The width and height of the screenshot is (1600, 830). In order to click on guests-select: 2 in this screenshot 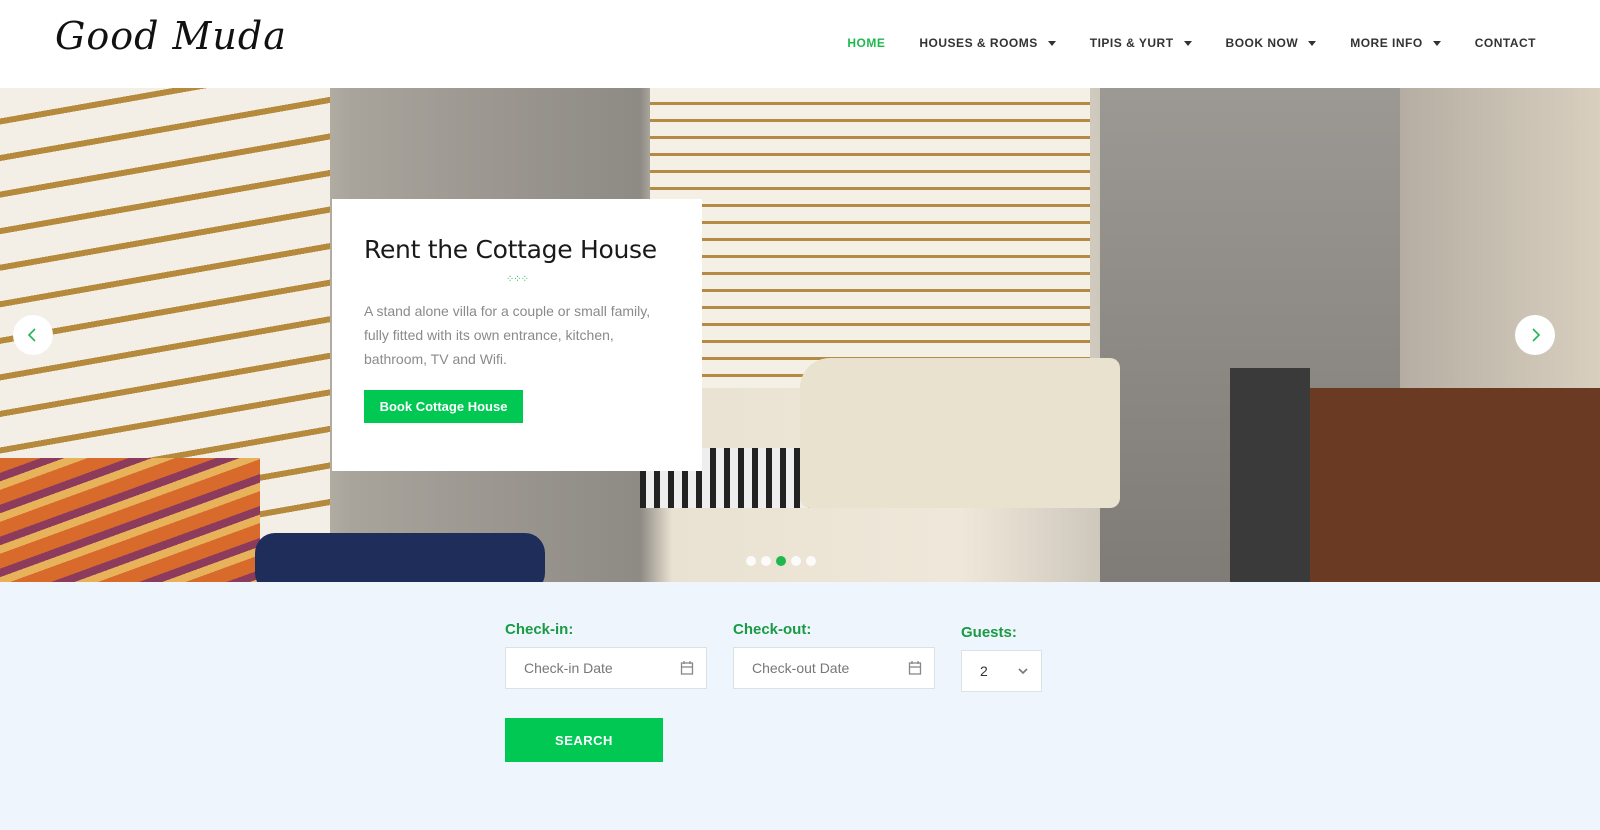, I will do `click(1001, 671)`.